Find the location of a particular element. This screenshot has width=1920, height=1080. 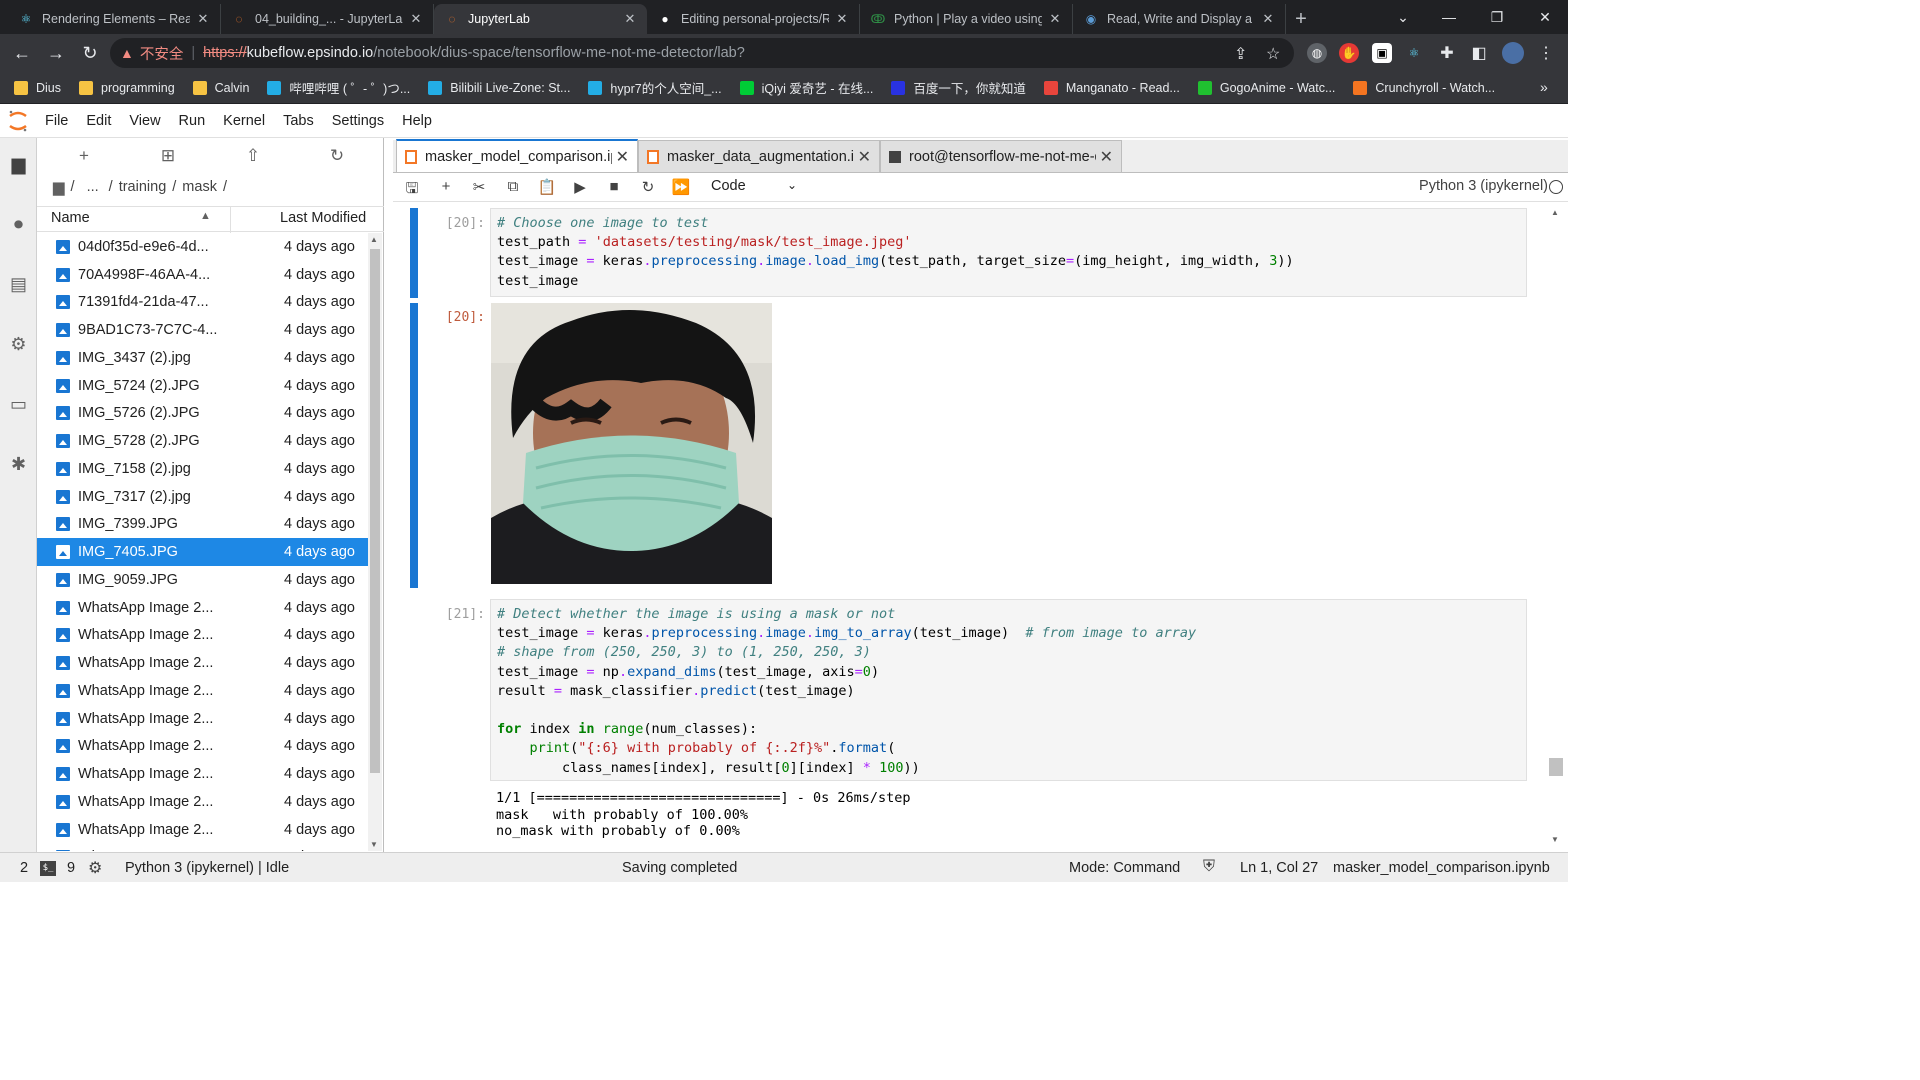

save-icon: 🖫 is located at coordinates (412, 188).